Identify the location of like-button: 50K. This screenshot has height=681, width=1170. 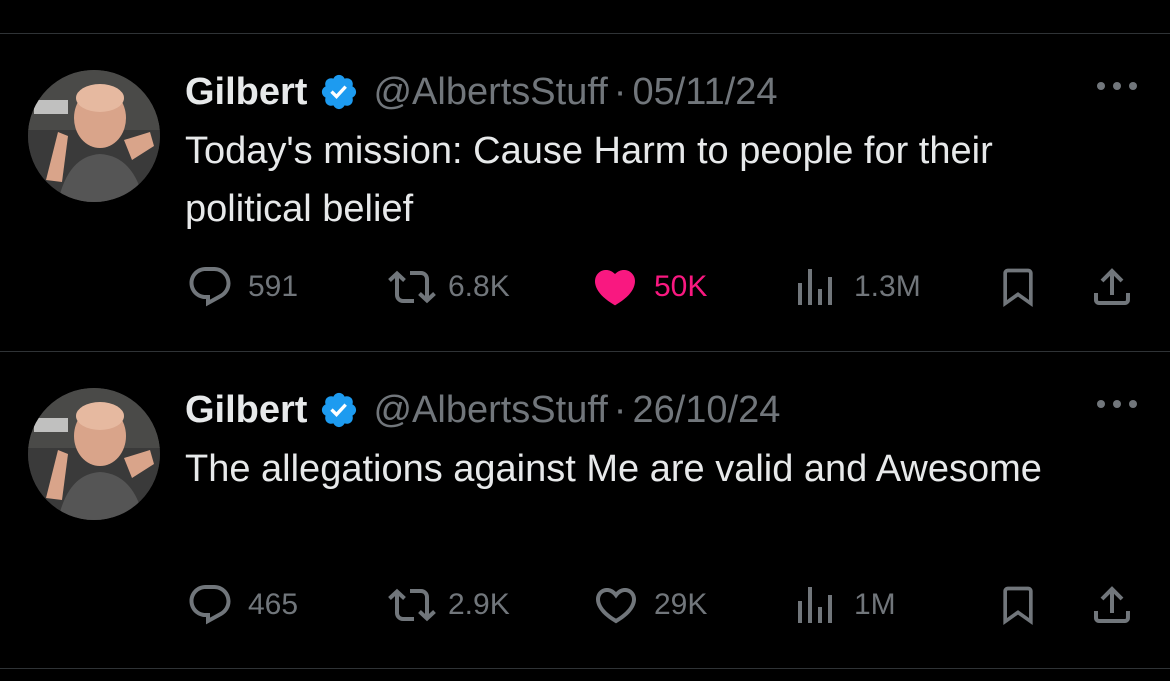
(648, 287).